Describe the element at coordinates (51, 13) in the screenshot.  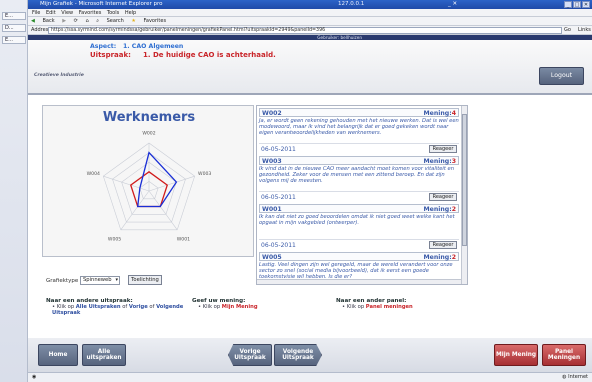
I see `menu-edit: Edit` at that location.